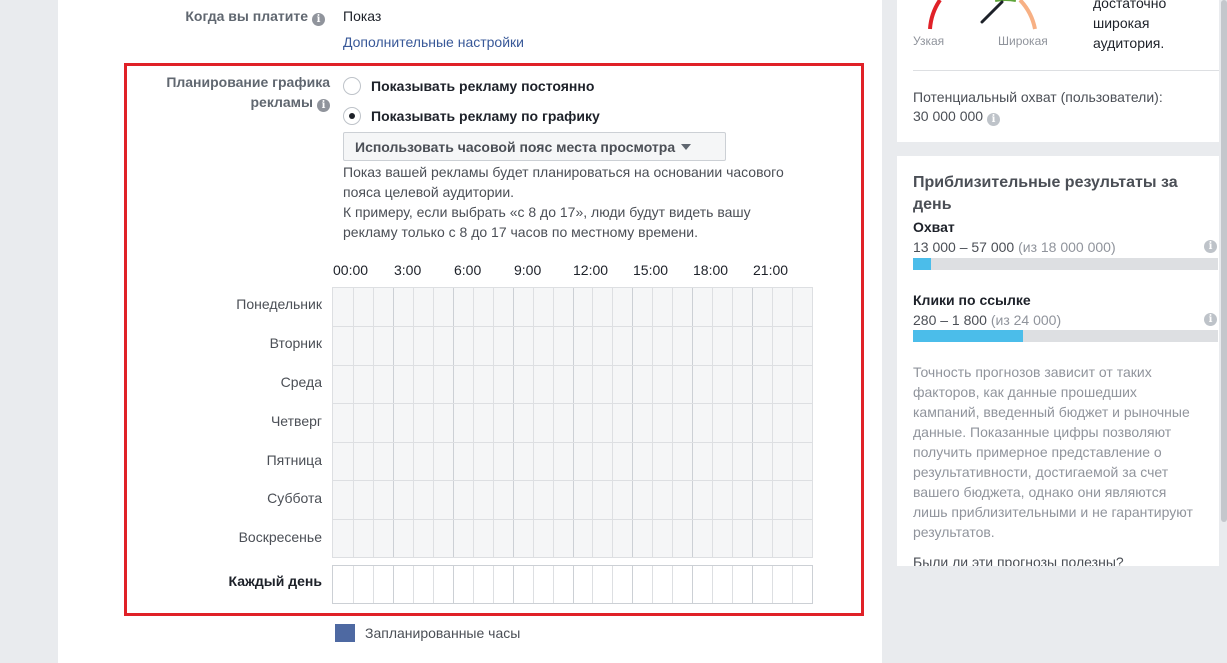 The height and width of the screenshot is (663, 1227). Describe the element at coordinates (1025, 392) in the screenshot. I see `disclaimer-line: факторов, как данные прошедших` at that location.